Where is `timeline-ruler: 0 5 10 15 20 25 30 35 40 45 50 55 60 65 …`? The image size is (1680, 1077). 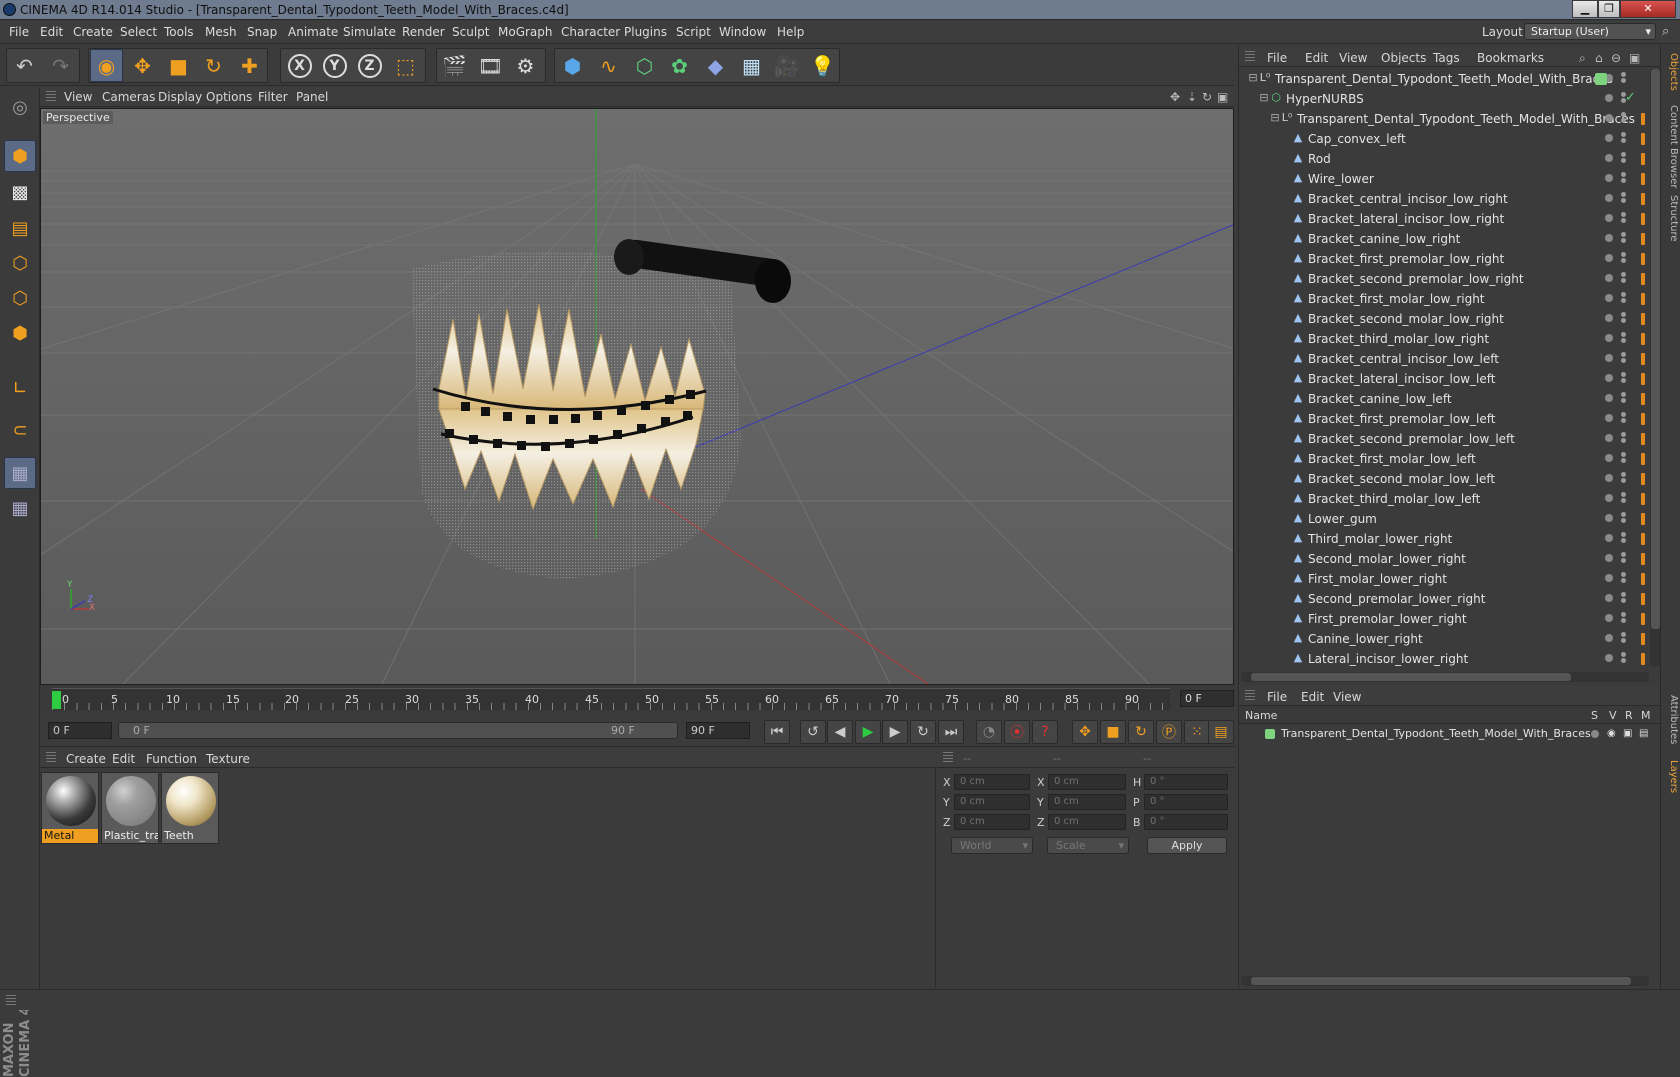 timeline-ruler: 0 5 10 15 20 25 30 35 40 45 50 55 60 65 … is located at coordinates (611, 699).